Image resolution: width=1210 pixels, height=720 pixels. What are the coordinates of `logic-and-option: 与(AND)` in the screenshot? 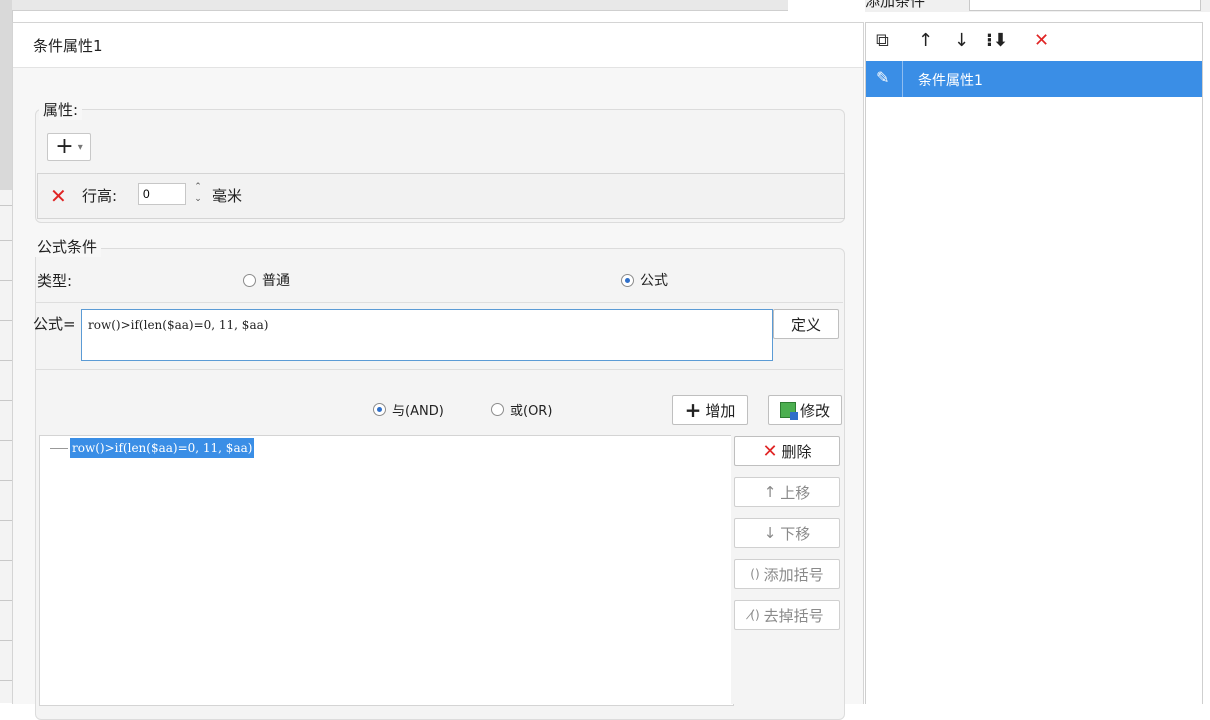 It's located at (408, 409).